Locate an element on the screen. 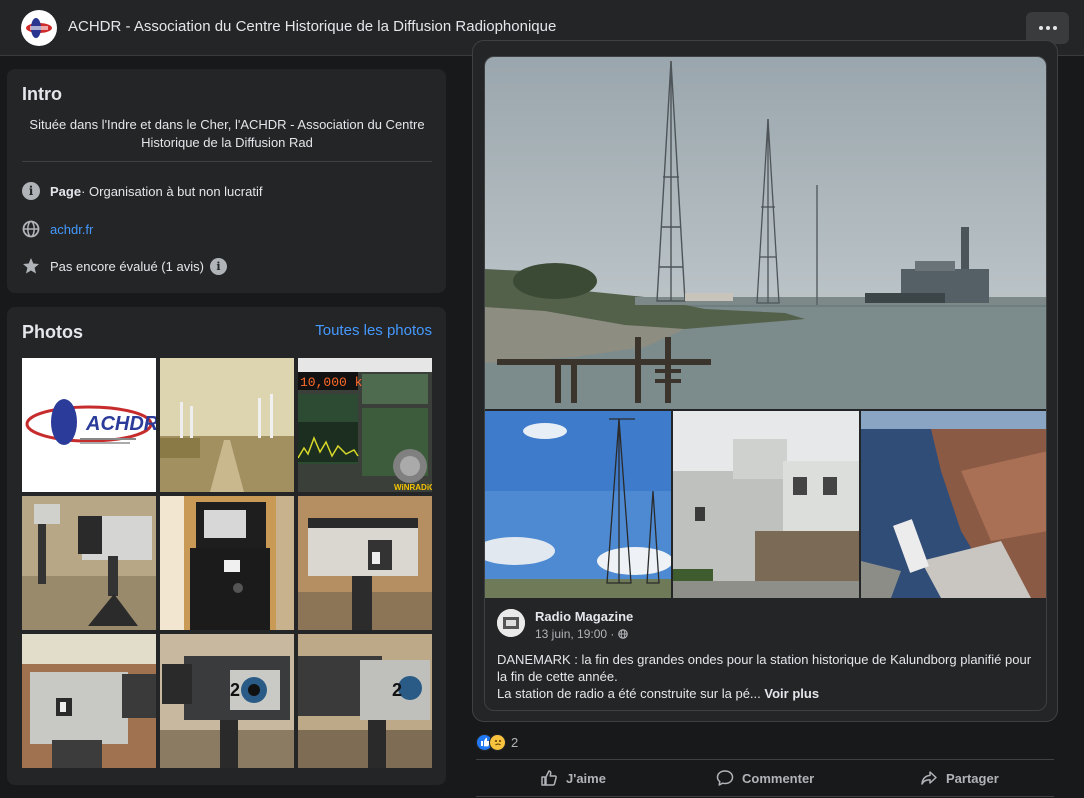 The width and height of the screenshot is (1084, 798). photo-tile-achdr-logo: ACHDR is located at coordinates (89, 425).